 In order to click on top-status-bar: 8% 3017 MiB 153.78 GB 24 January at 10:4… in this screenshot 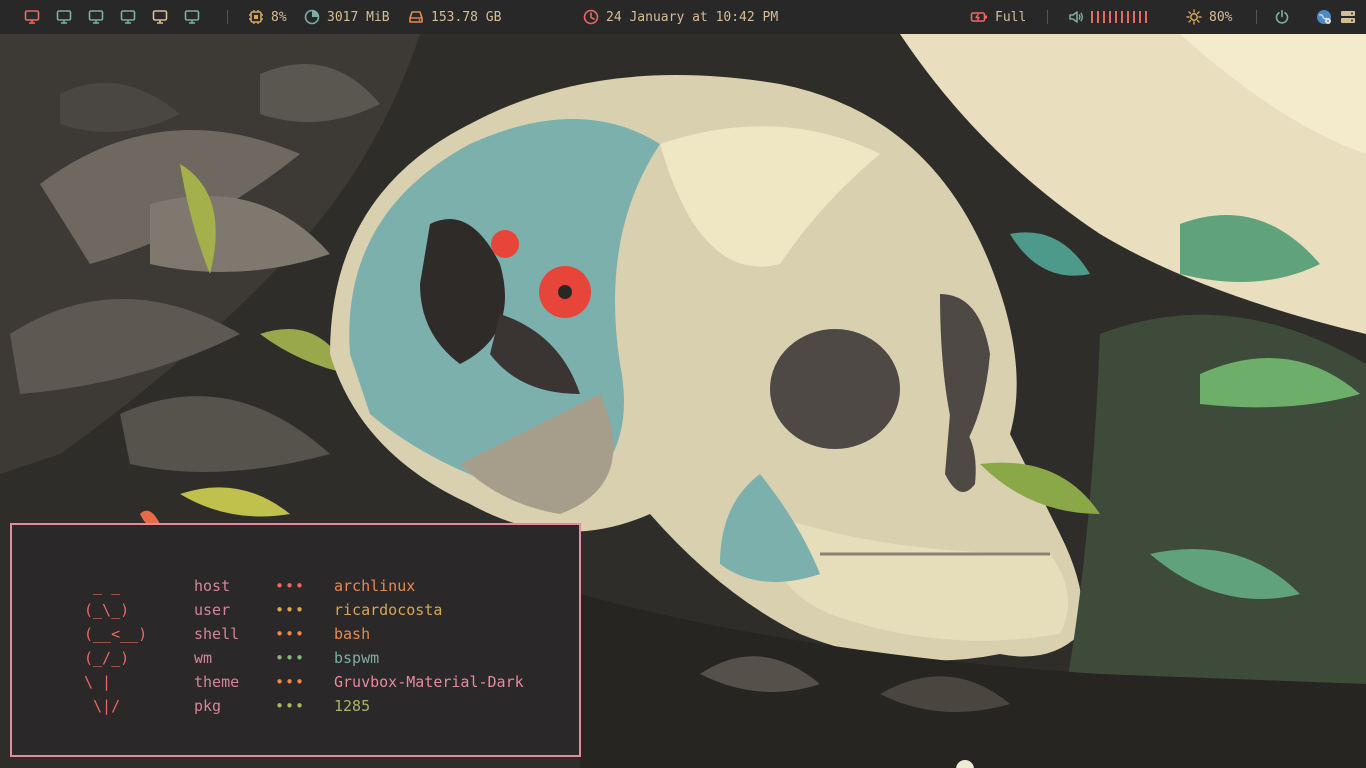, I will do `click(683, 17)`.